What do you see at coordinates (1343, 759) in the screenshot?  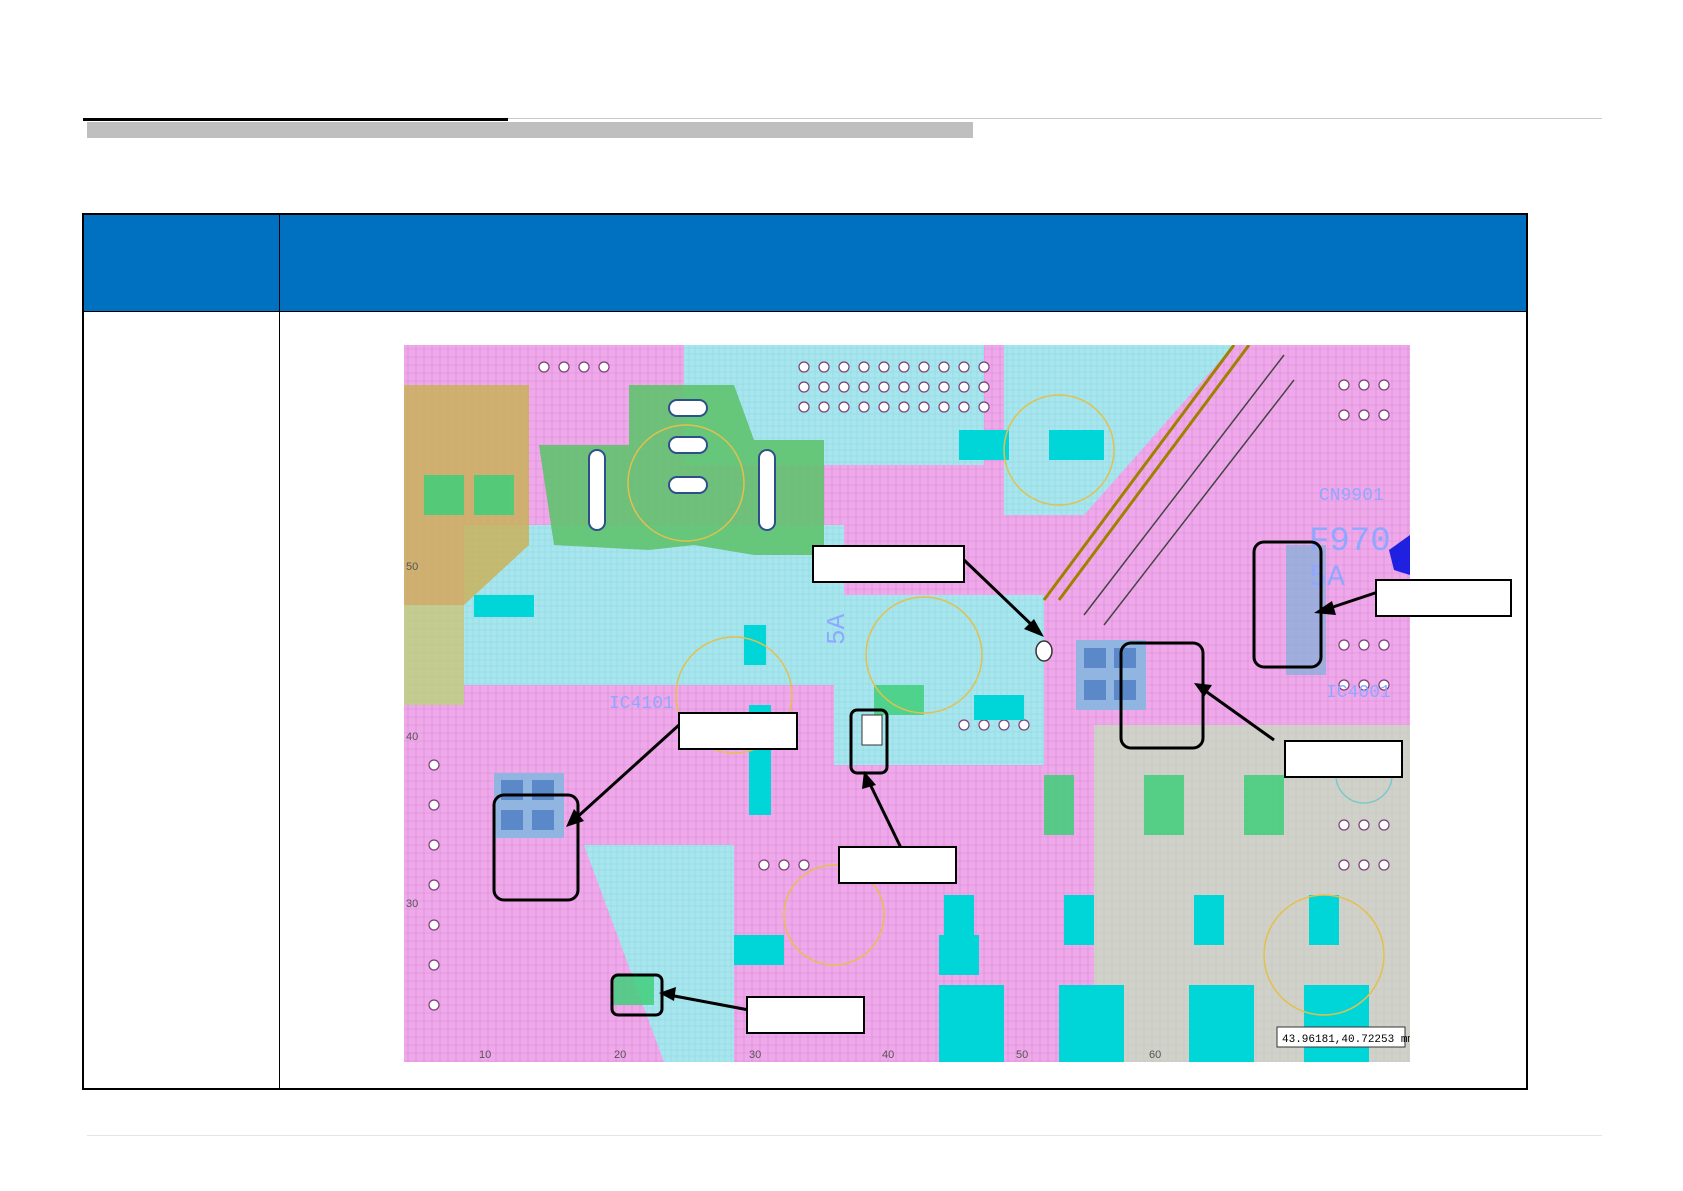 I see `callout-right-mid` at bounding box center [1343, 759].